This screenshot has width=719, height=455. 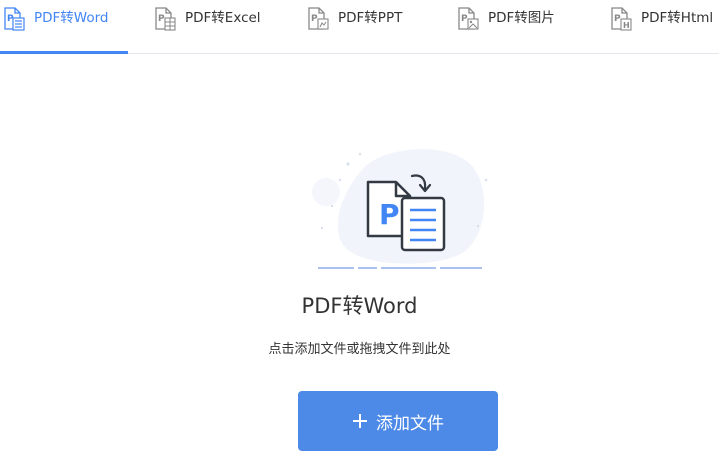 I want to click on tab-label: PDF转图片, so click(x=521, y=18).